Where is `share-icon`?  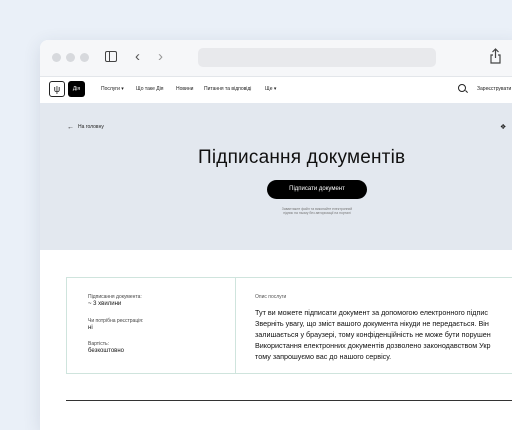 share-icon is located at coordinates (495, 56).